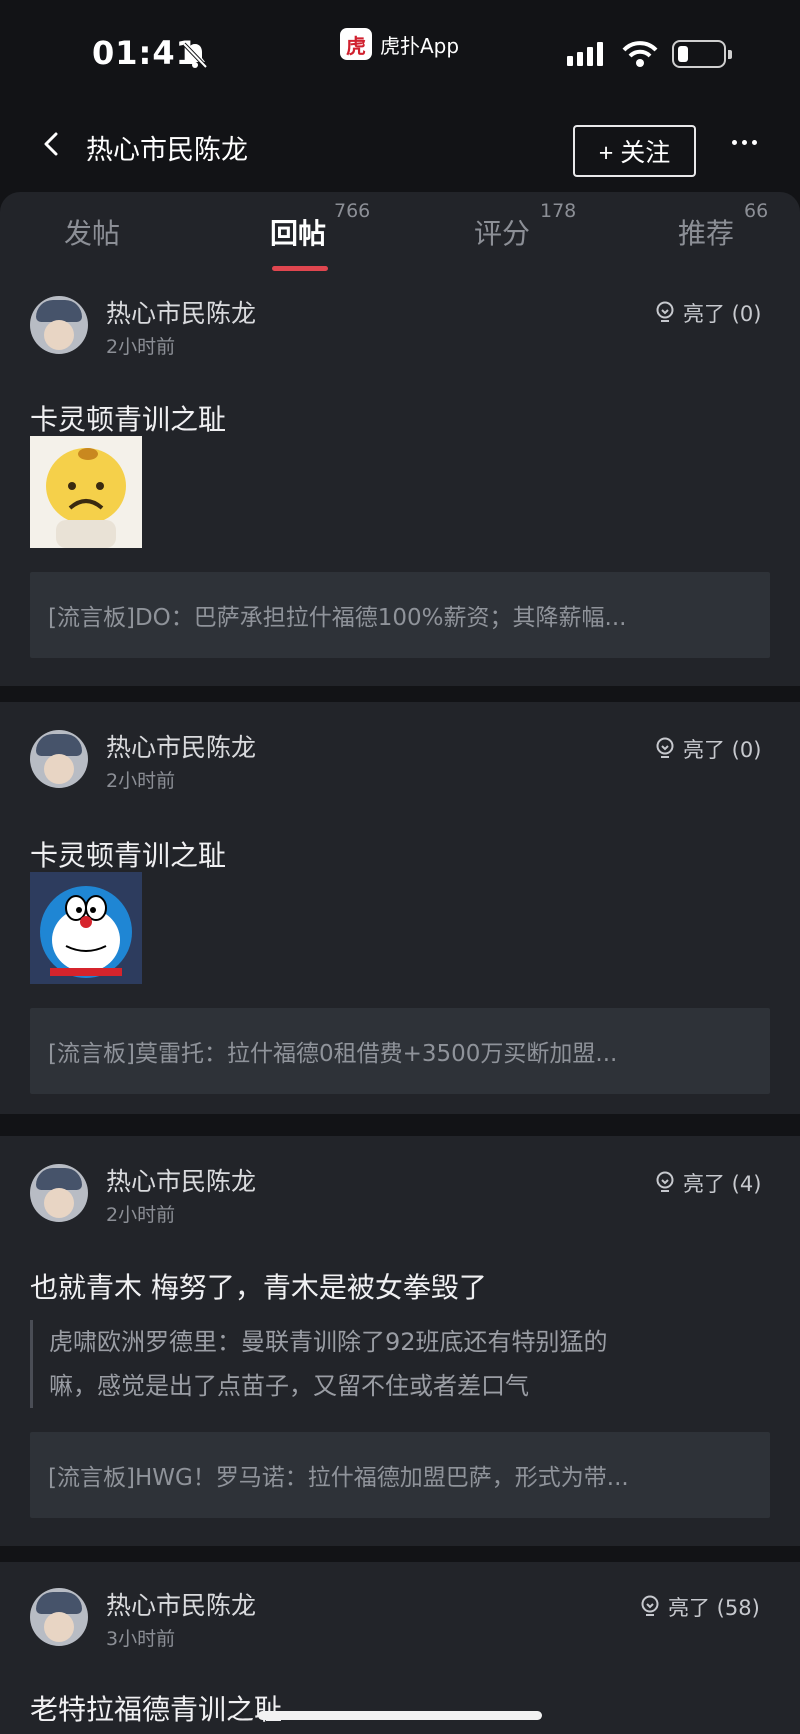 This screenshot has height=1734, width=800. I want to click on tab-replies: 回帖 766, so click(320, 226).